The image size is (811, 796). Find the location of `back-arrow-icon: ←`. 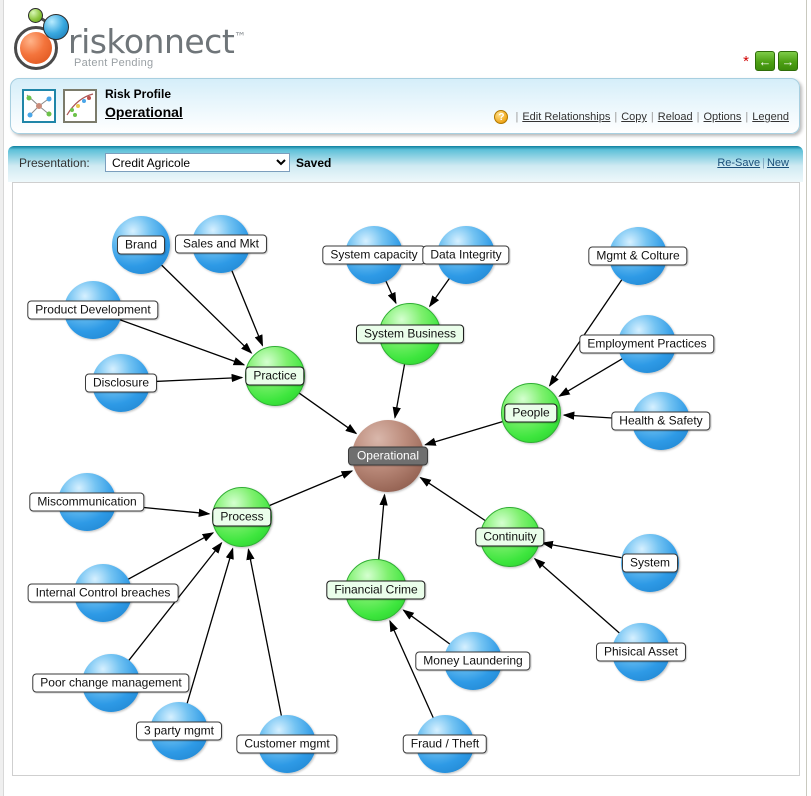

back-arrow-icon: ← is located at coordinates (765, 61).